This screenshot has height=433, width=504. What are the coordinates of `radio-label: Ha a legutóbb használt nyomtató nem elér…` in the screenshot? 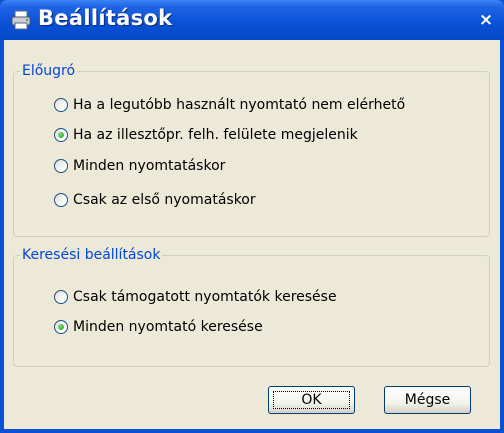 It's located at (239, 105).